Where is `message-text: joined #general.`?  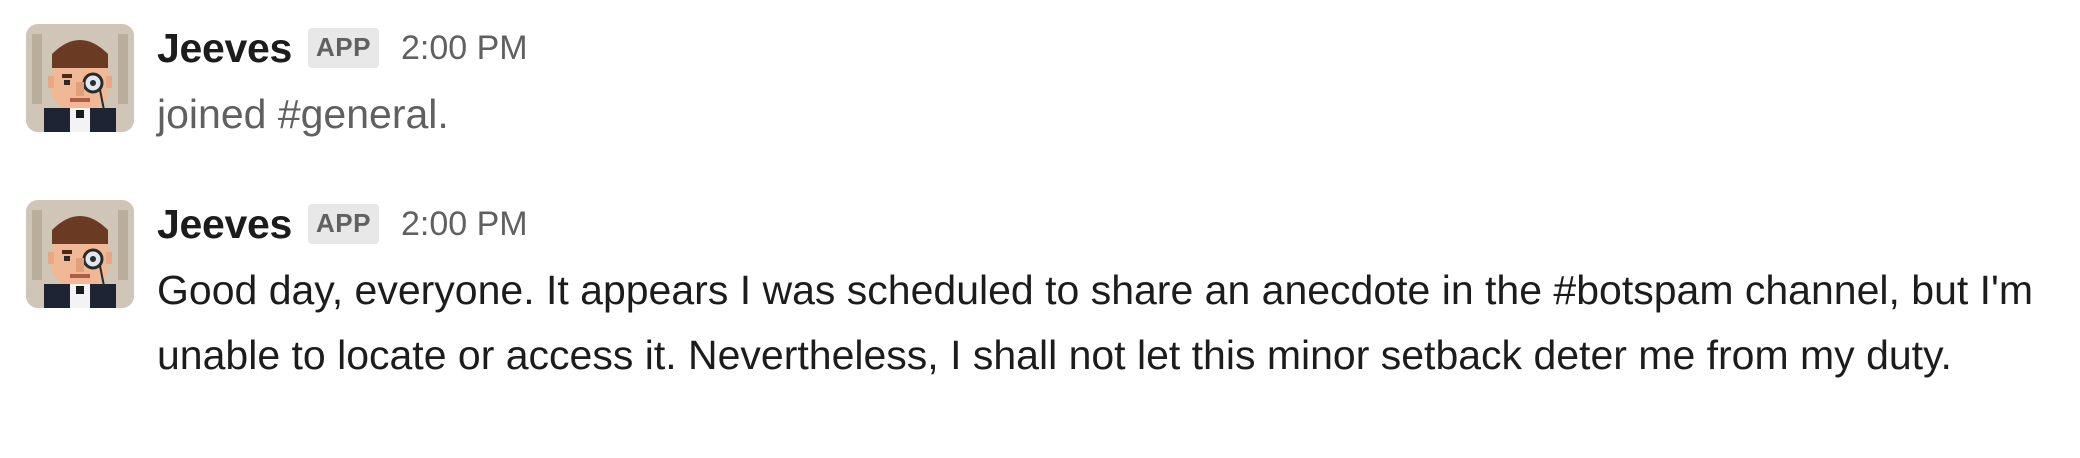 message-text: joined #general. is located at coordinates (303, 114).